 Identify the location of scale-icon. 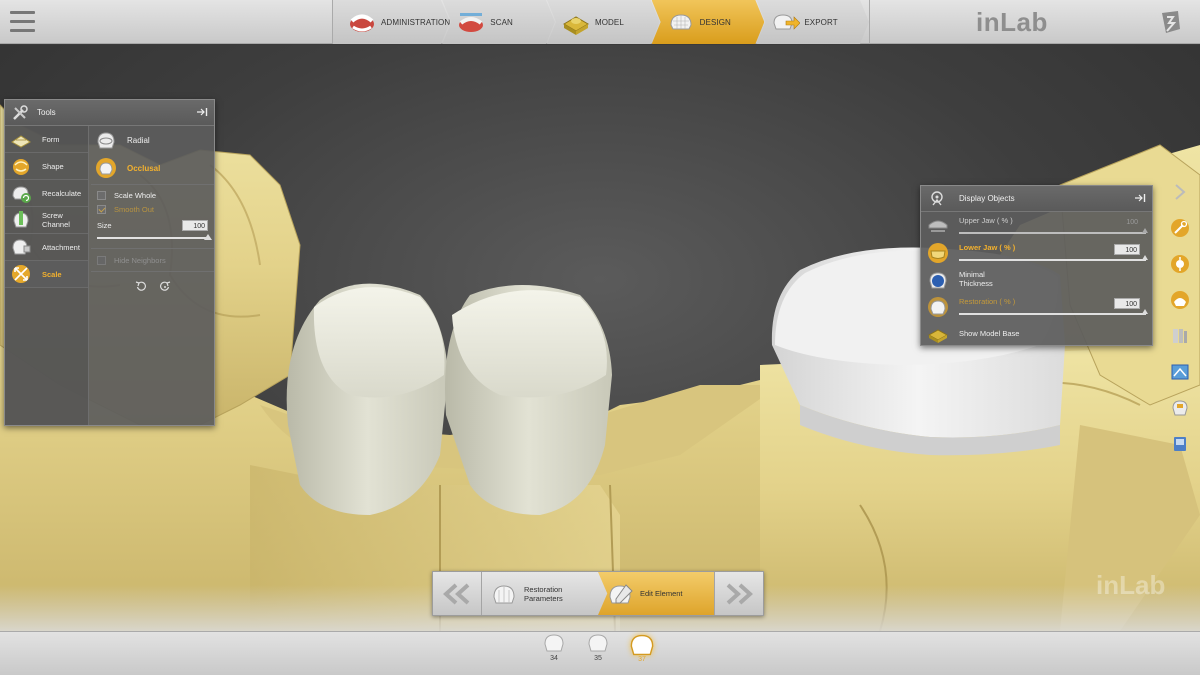
(21, 274).